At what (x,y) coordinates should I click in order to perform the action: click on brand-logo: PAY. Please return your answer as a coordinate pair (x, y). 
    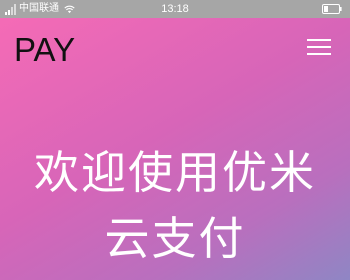
    Looking at the image, I should click on (45, 49).